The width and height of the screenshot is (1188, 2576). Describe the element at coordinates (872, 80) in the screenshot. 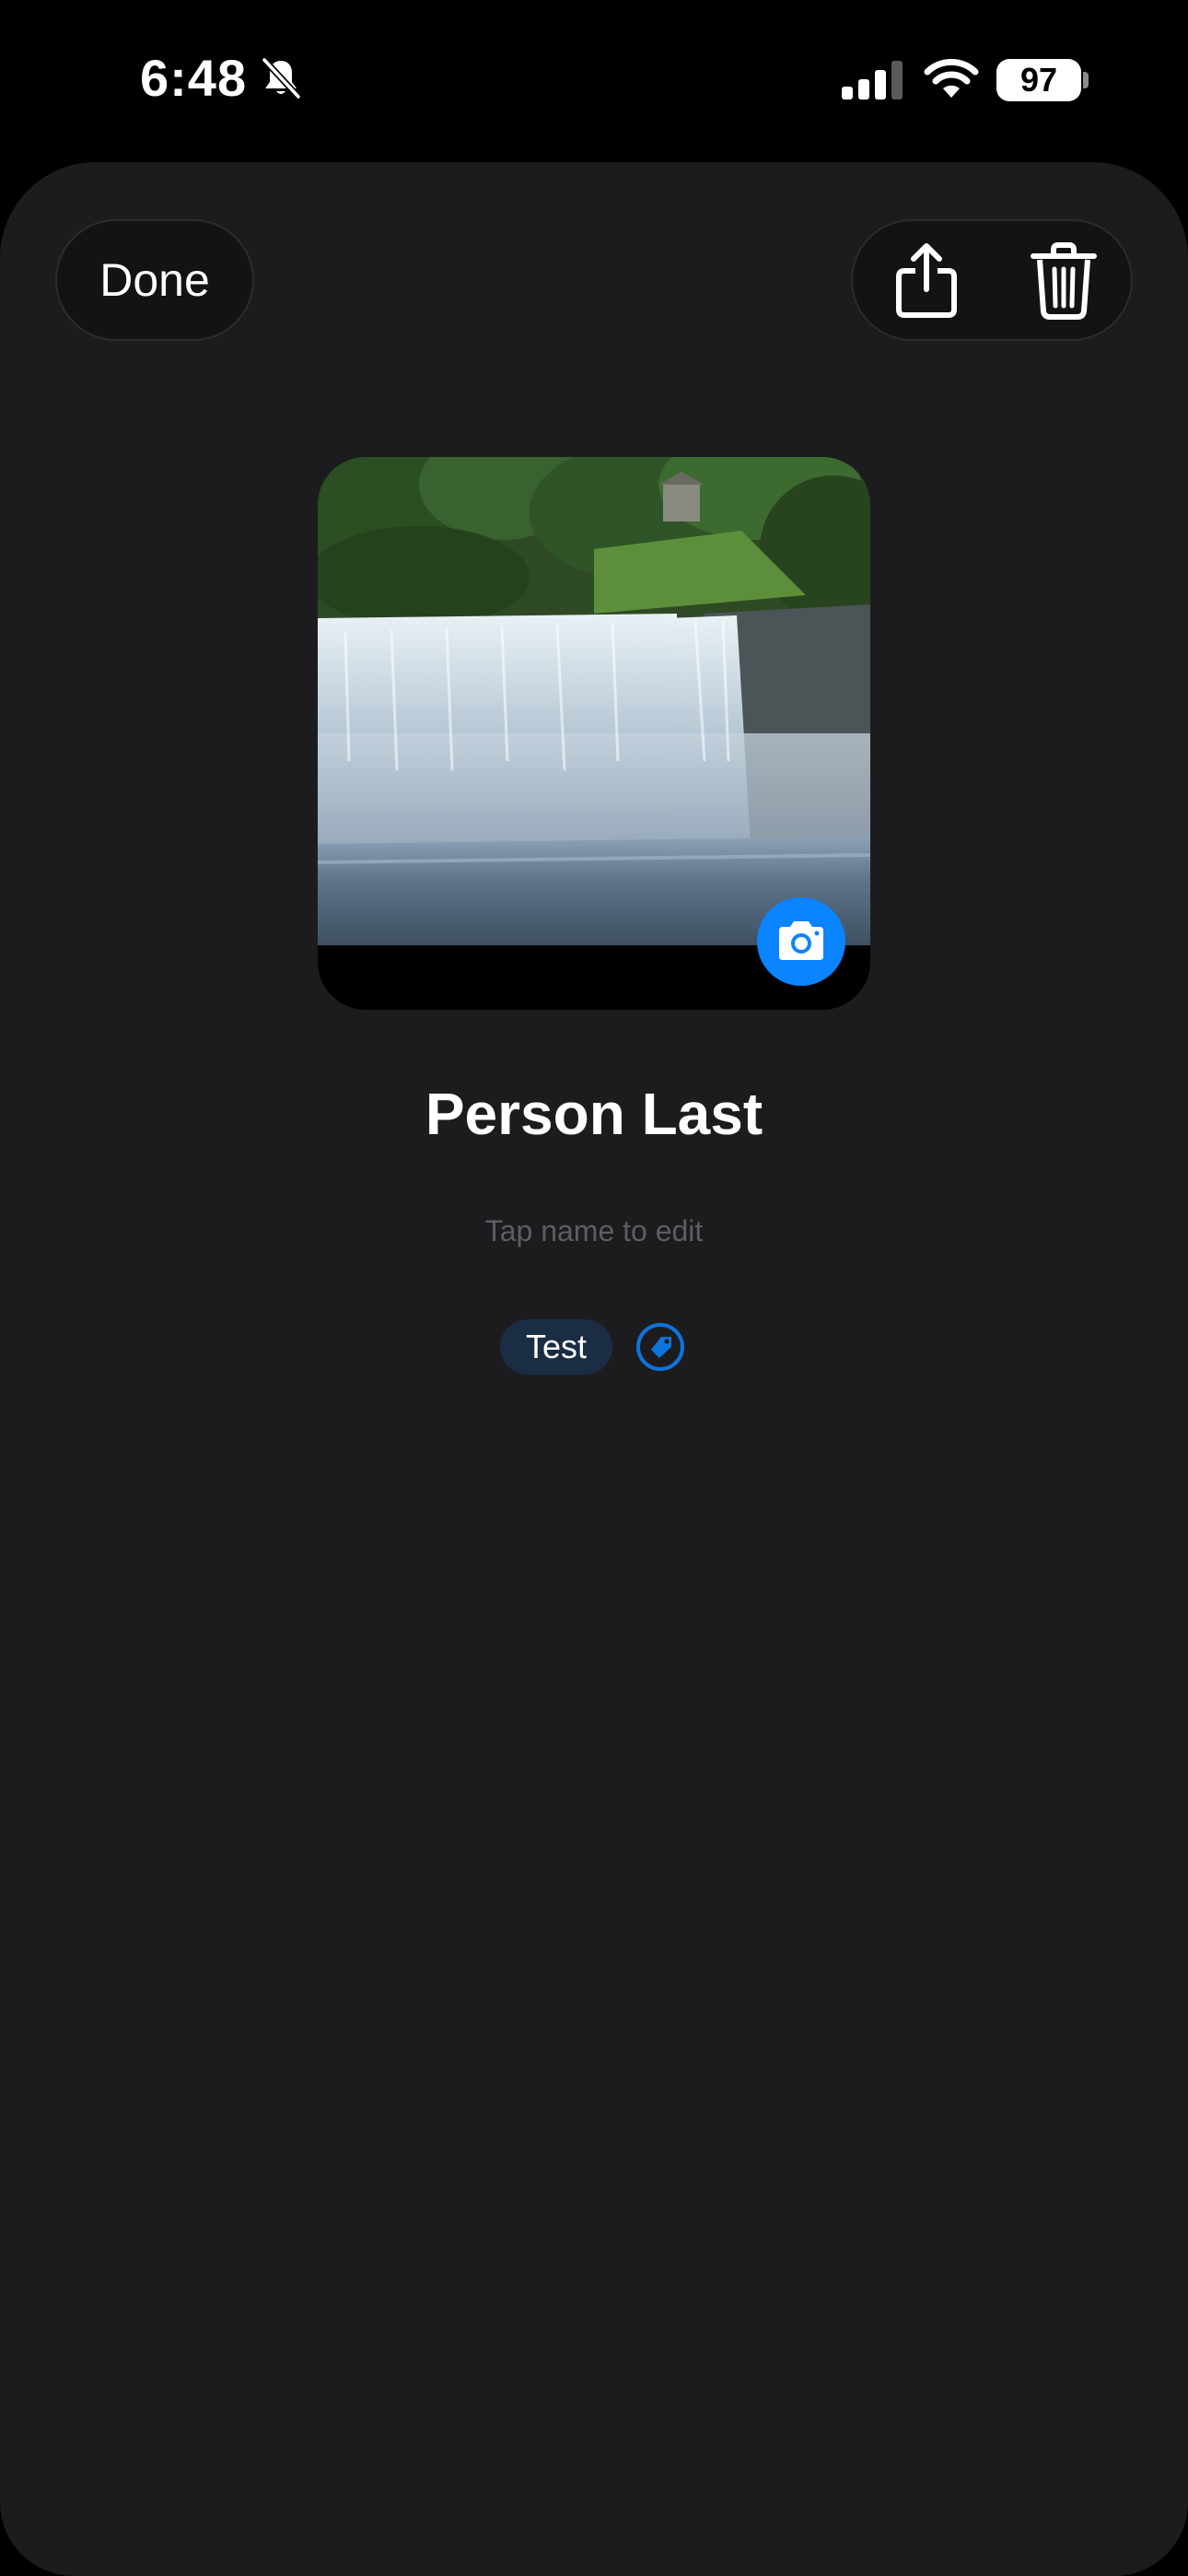

I see `cellular-signal-icon` at that location.